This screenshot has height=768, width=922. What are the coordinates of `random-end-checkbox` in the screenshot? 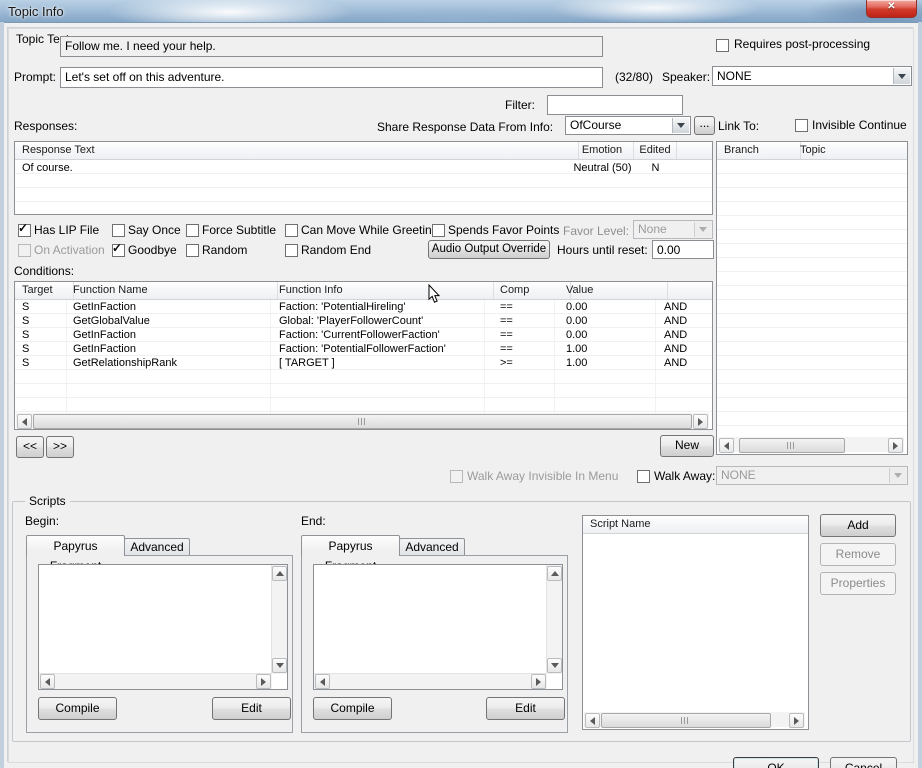 It's located at (291, 250).